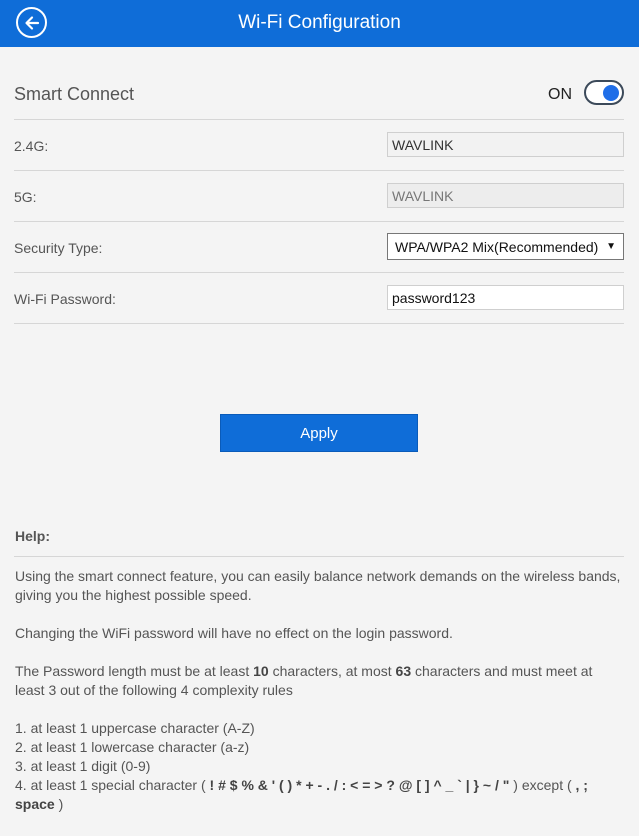  What do you see at coordinates (403, 671) in the screenshot?
I see `max-length-value: 63` at bounding box center [403, 671].